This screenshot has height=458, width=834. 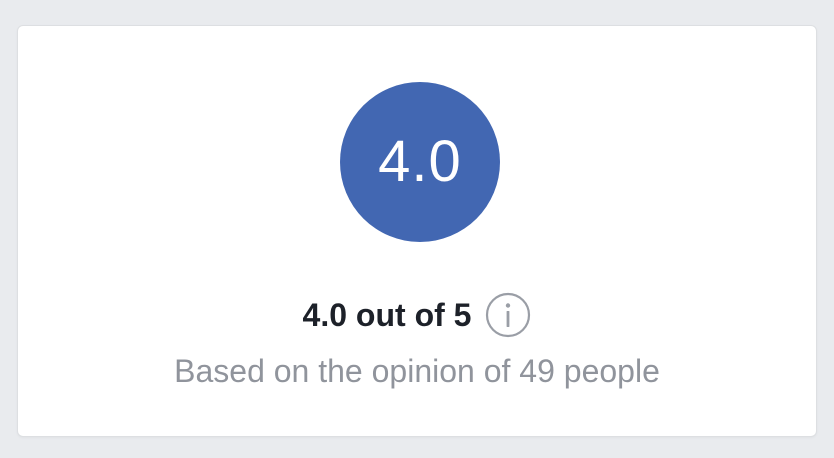 I want to click on rating-summary-row: 4.0 out of 5, so click(x=417, y=315).